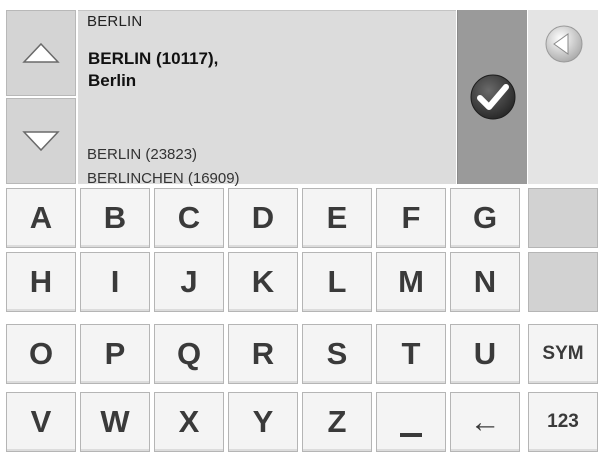 This screenshot has height=459, width=603. What do you see at coordinates (563, 97) in the screenshot?
I see `back-panel` at bounding box center [563, 97].